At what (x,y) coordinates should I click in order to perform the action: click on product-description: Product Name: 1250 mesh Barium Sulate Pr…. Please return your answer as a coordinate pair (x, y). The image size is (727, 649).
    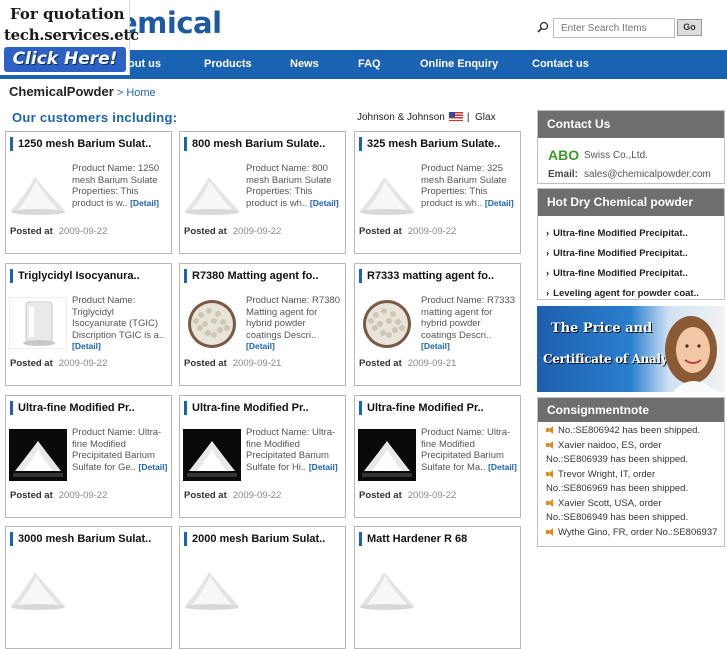
    Looking at the image, I should click on (120, 186).